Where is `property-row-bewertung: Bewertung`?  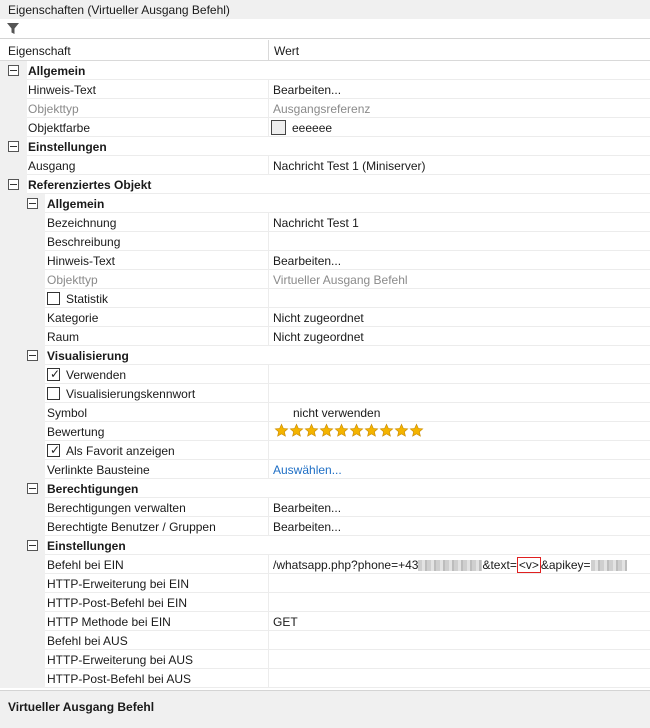
property-row-bewertung: Bewertung is located at coordinates (325, 431).